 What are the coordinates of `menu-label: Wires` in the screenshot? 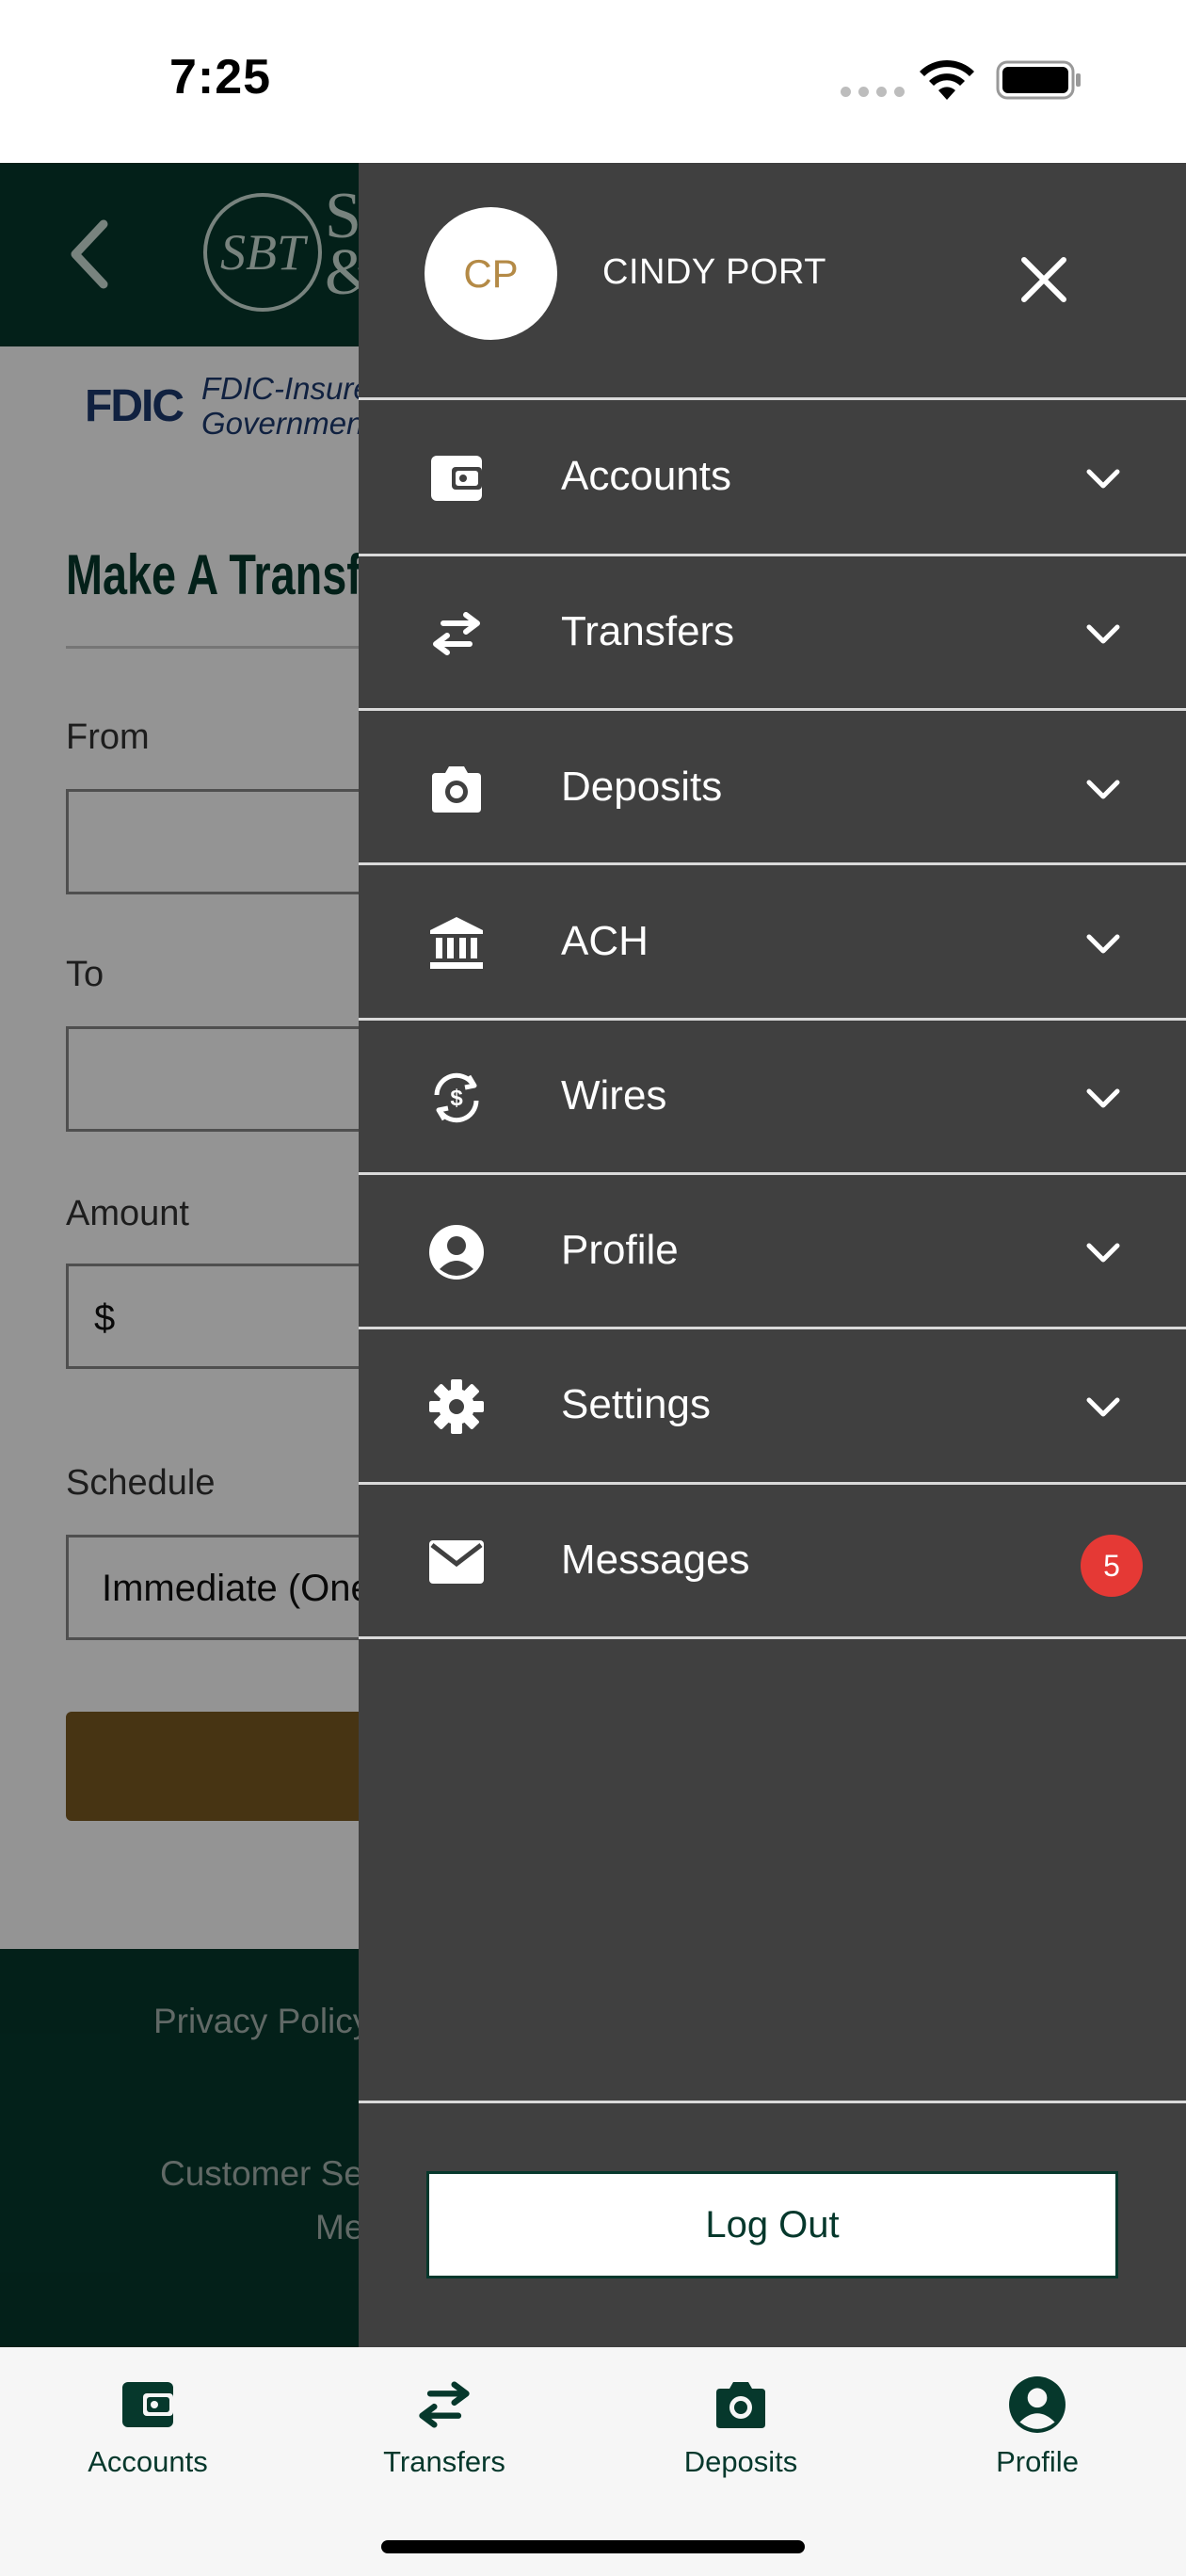 It's located at (614, 1095).